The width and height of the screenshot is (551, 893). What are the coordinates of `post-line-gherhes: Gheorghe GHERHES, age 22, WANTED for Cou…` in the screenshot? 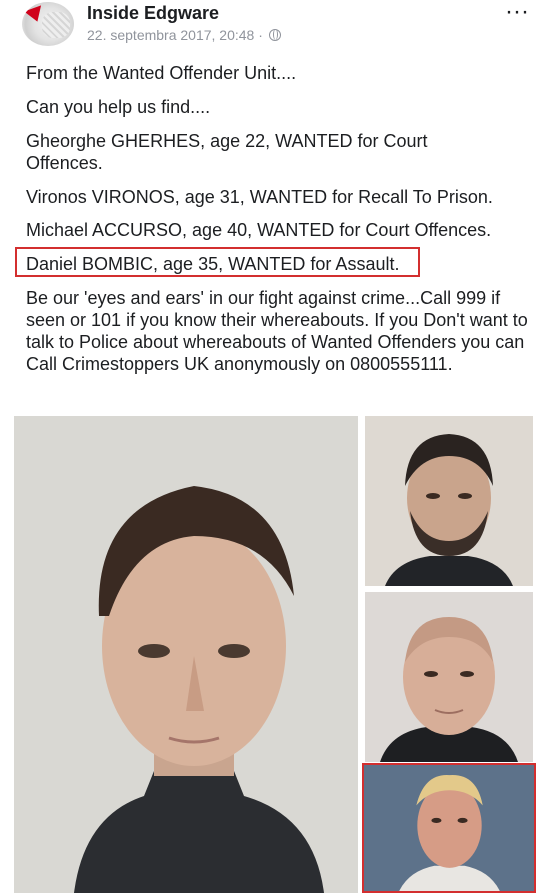 It's located at (227, 152).